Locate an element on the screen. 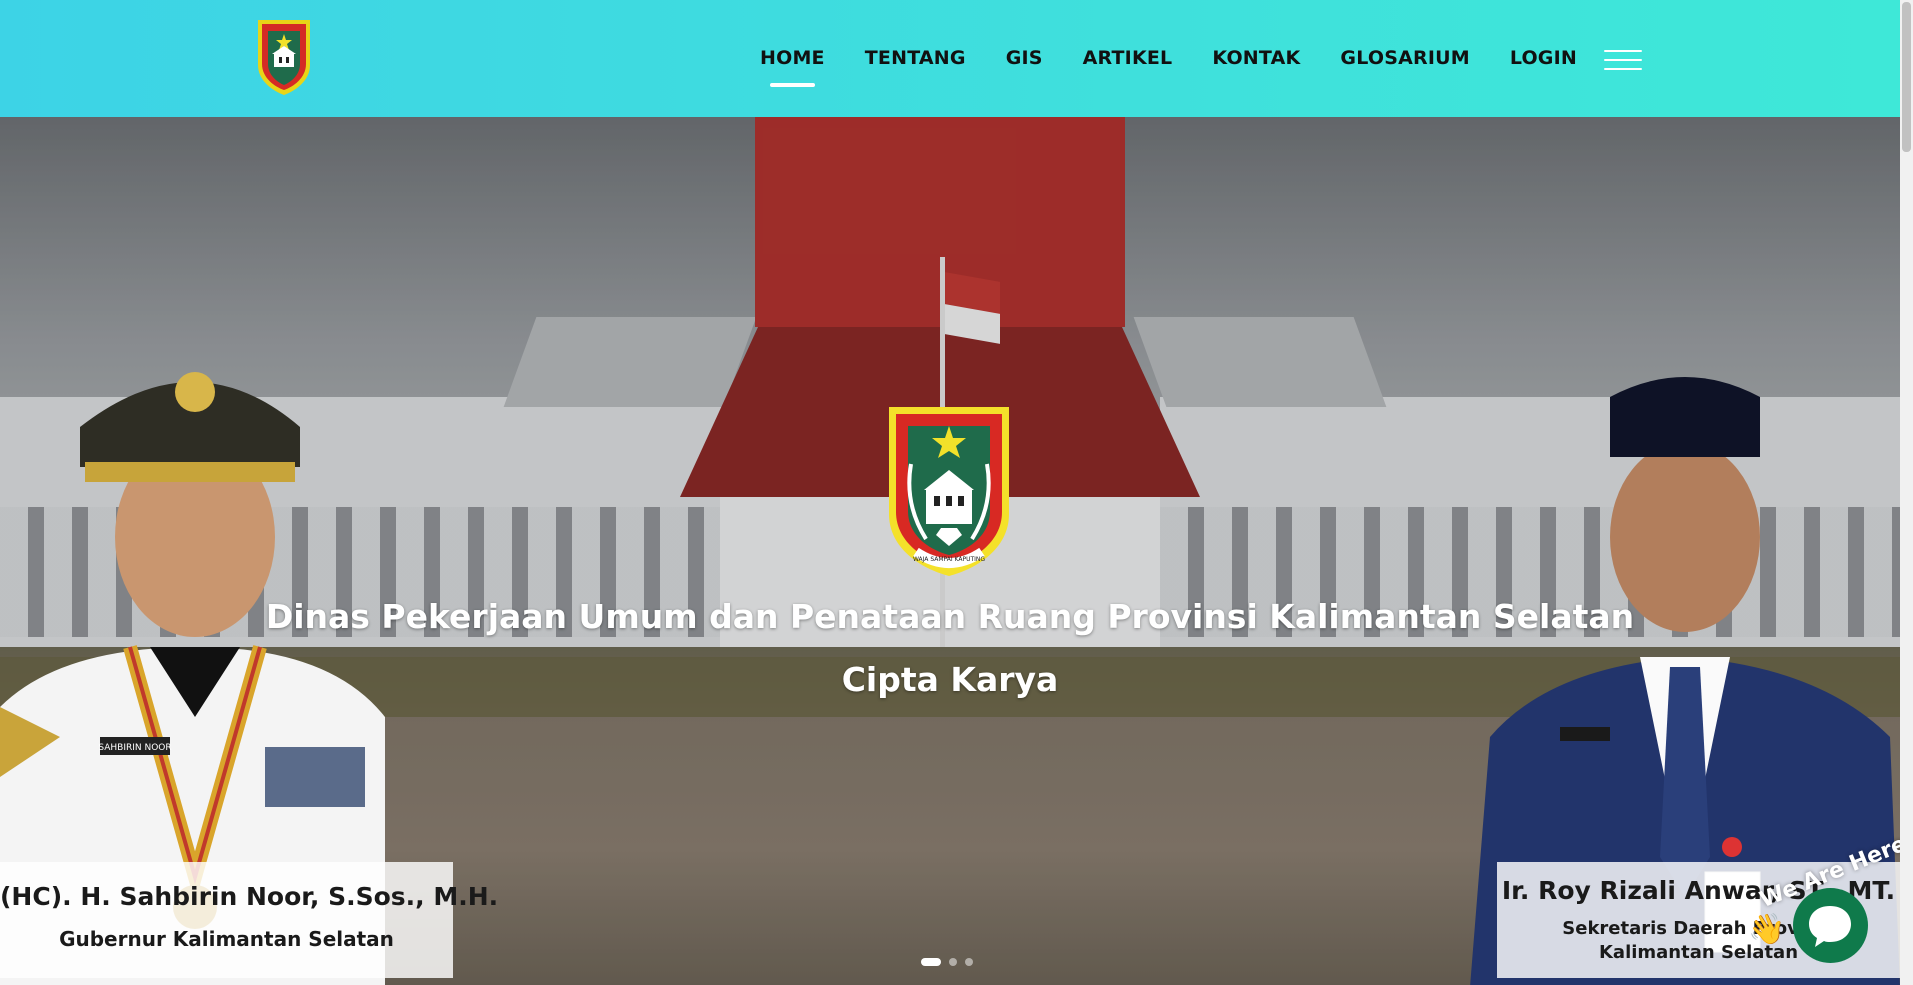 This screenshot has height=985, width=1913. page-scrollbar is located at coordinates (1906, 492).